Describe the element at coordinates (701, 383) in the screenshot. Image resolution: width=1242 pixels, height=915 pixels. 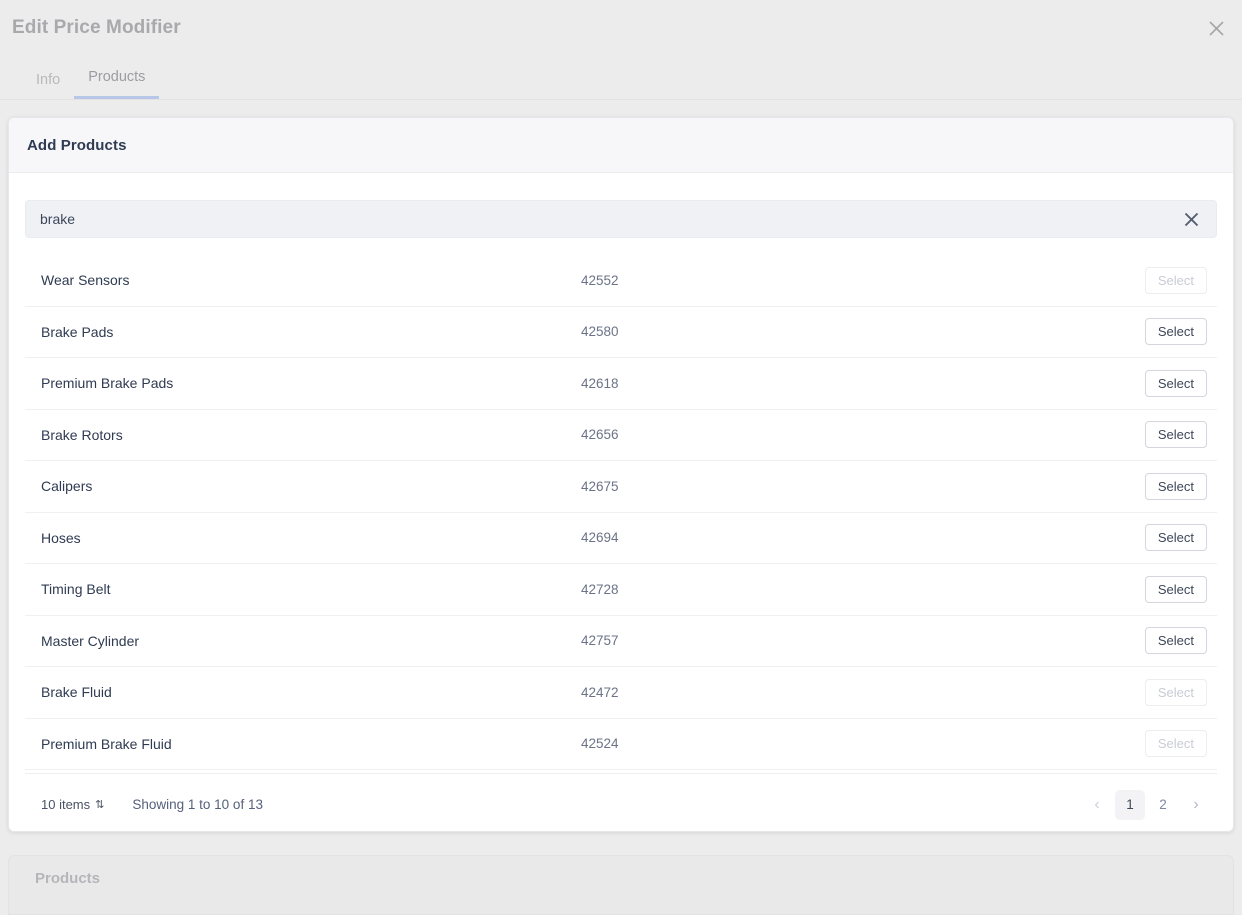
I see `product-sku: 42618` at that location.